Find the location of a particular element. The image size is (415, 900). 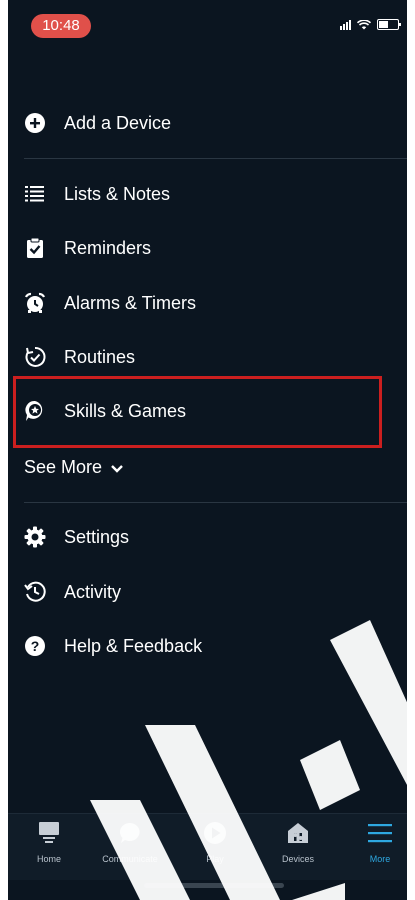

menu-item-lists-notes: Lists & Notes is located at coordinates (207, 194).